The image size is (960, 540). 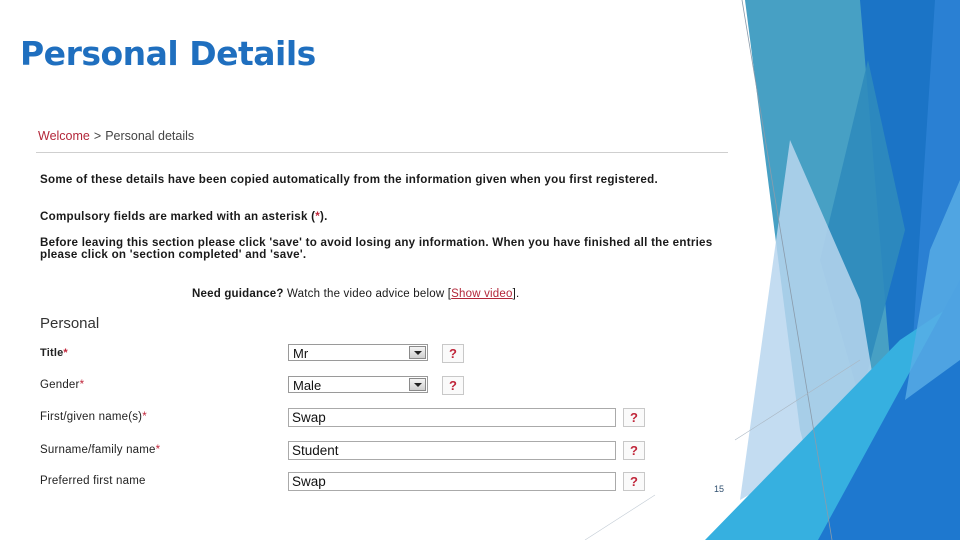 I want to click on title-select-value: Mr, so click(x=301, y=353).